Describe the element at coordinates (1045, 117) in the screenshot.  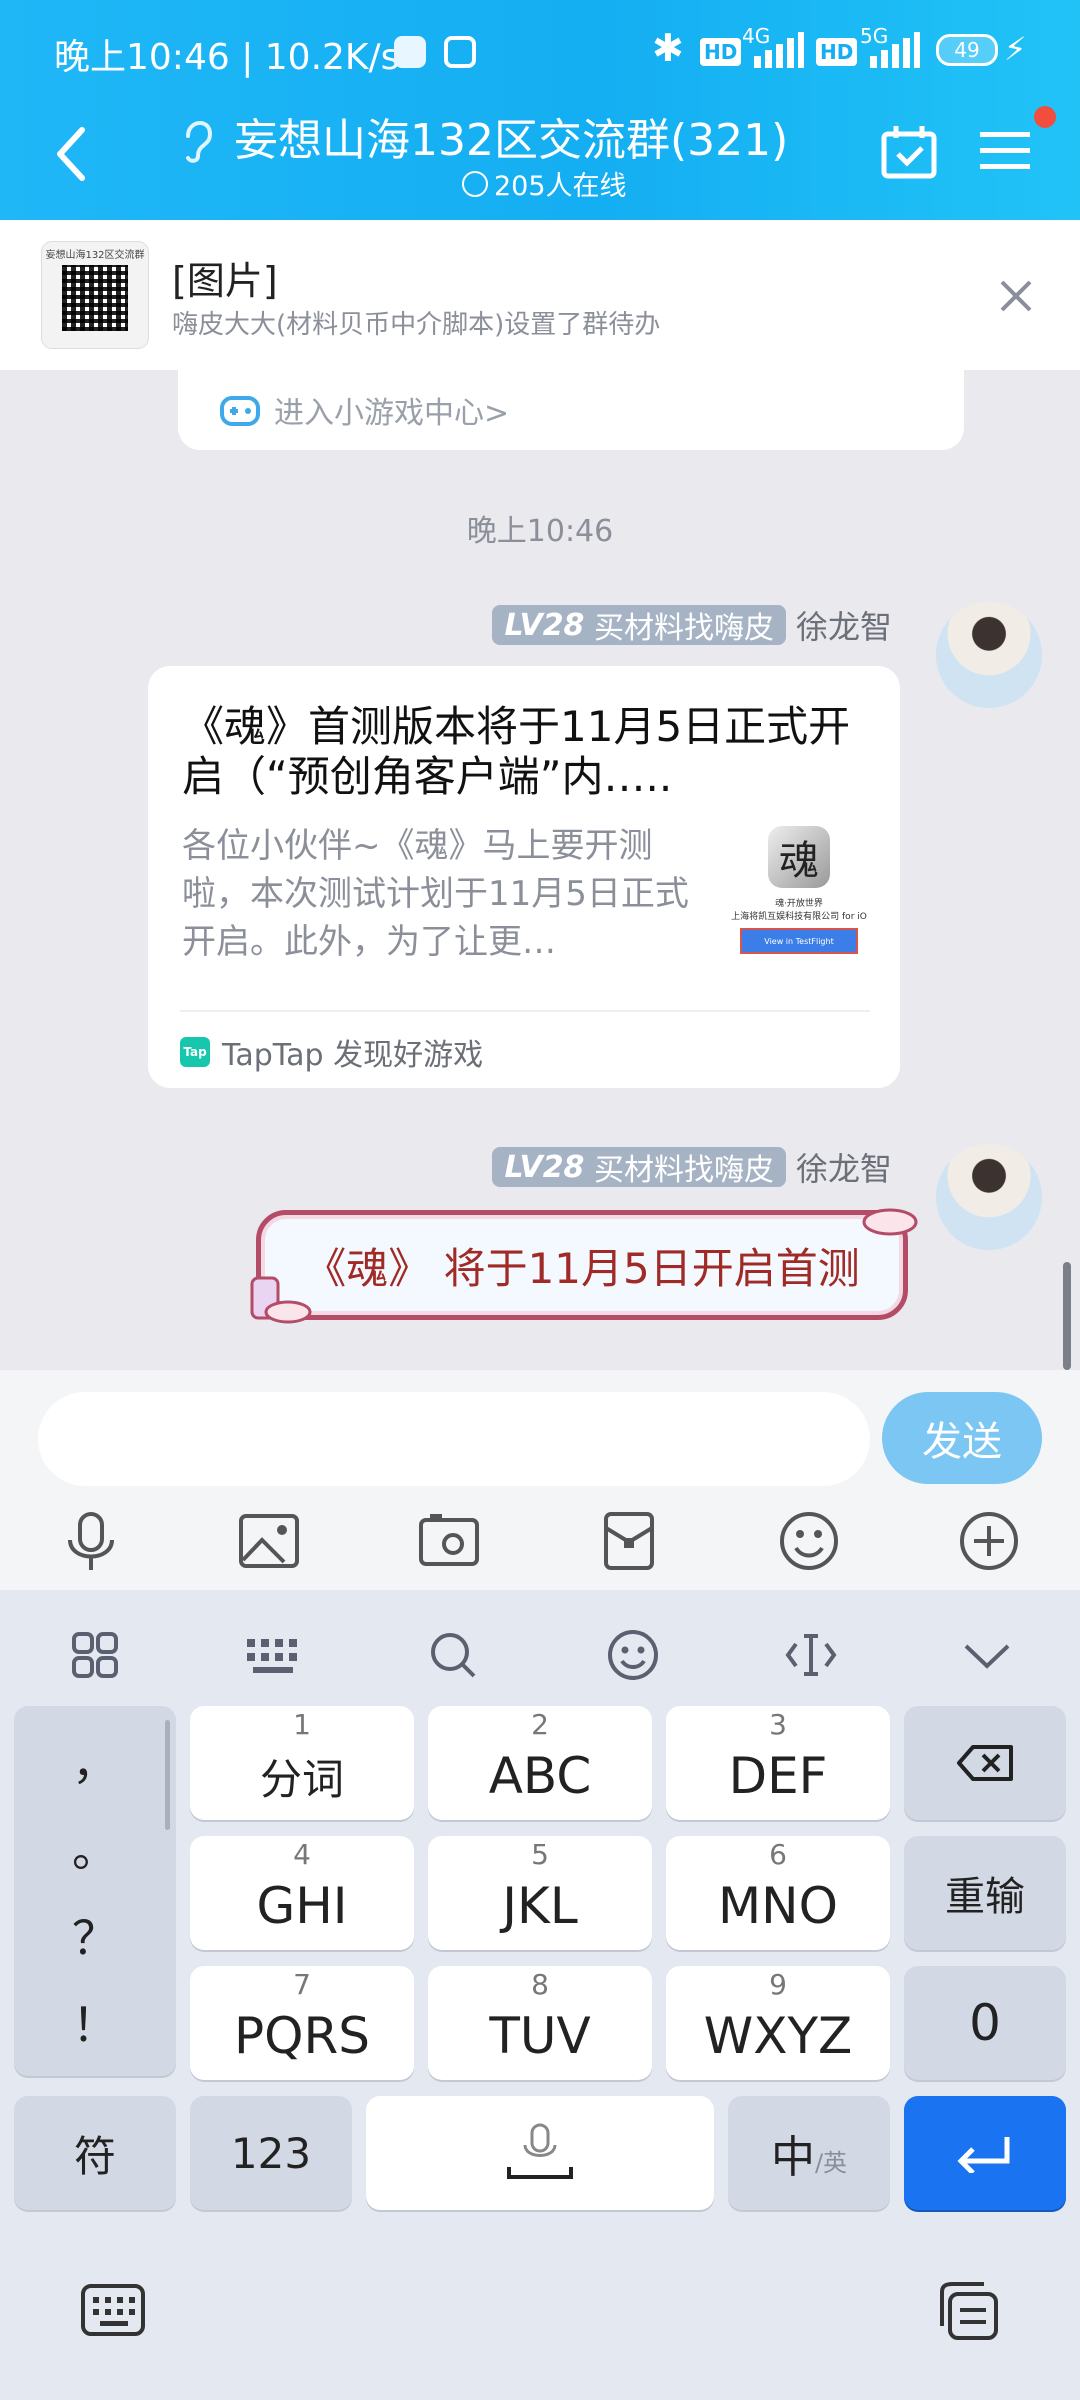
I see `unread-dot` at that location.